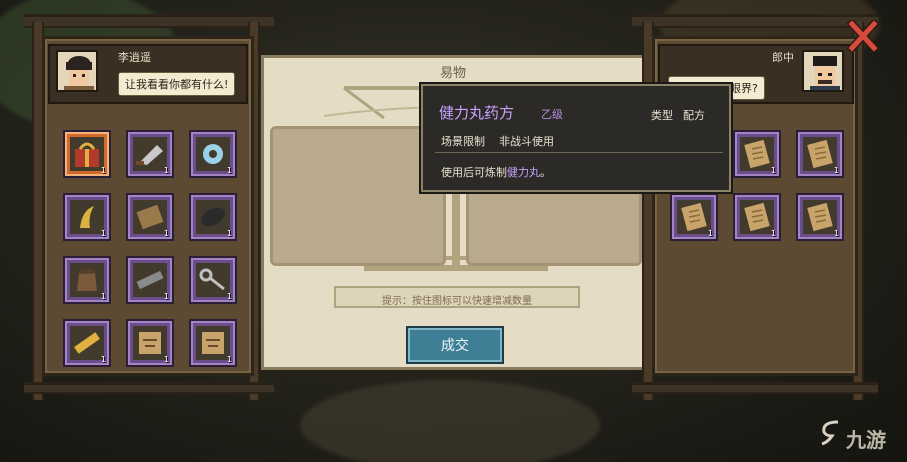  What do you see at coordinates (150, 248) in the screenshot?
I see `player-item-grid: 1 1 1 1 1 1 1 1 1 1 1 1` at bounding box center [150, 248].